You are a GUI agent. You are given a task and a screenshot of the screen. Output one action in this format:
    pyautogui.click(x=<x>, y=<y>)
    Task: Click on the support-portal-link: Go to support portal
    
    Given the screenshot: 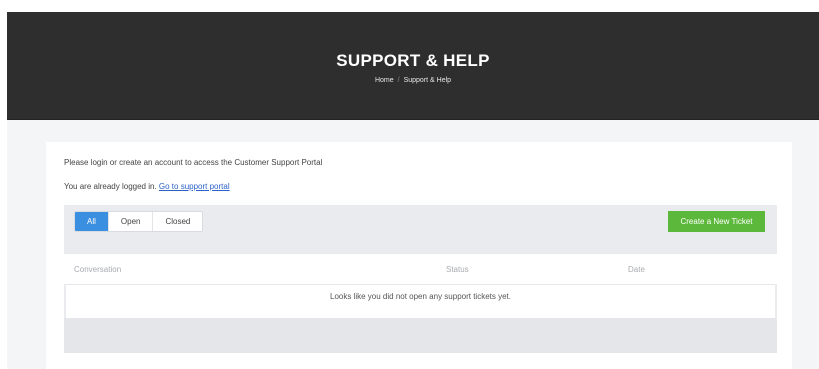 What is the action you would take?
    pyautogui.click(x=194, y=186)
    